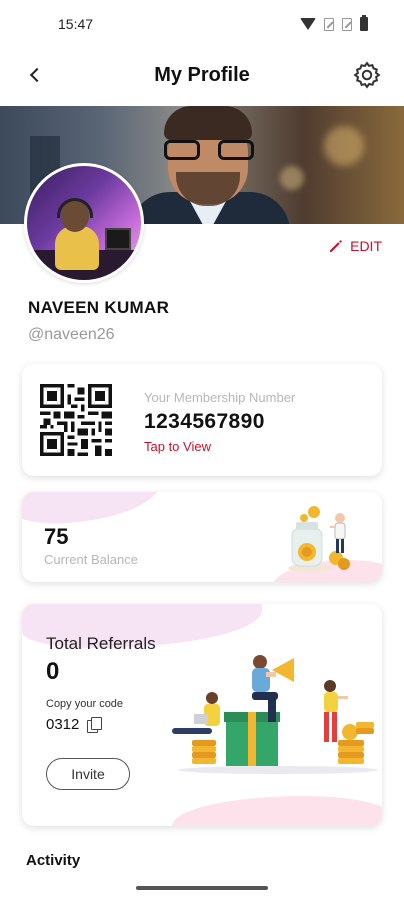  I want to click on status-icons, so click(334, 23).